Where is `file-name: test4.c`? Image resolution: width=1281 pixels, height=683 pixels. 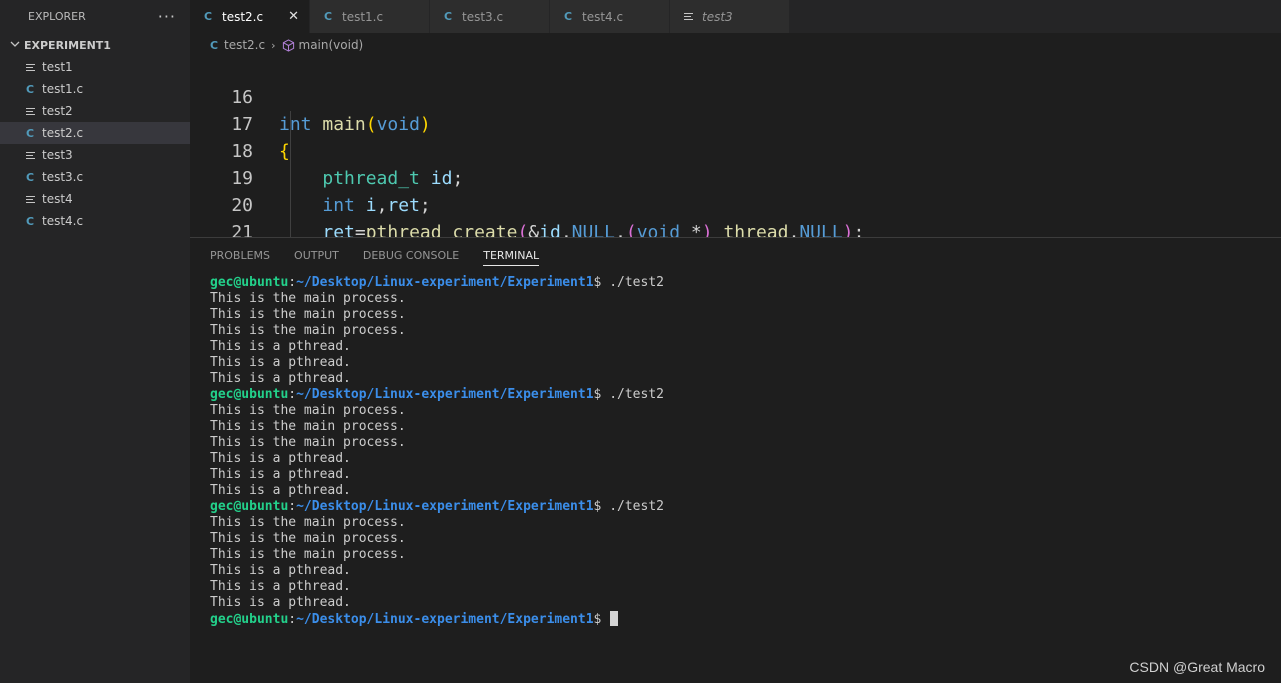 file-name: test4.c is located at coordinates (63, 221).